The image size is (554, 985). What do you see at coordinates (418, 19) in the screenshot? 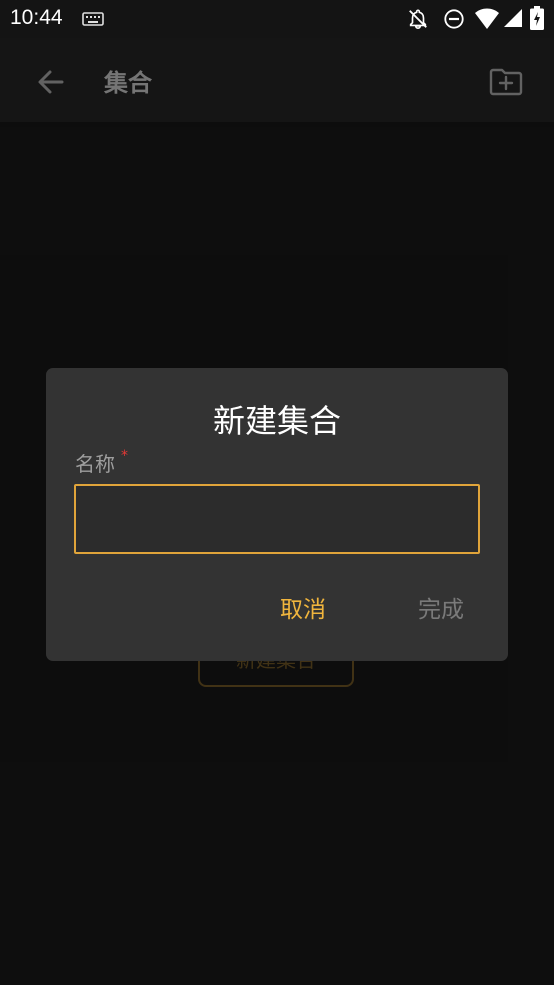
I see `bell-off-icon` at bounding box center [418, 19].